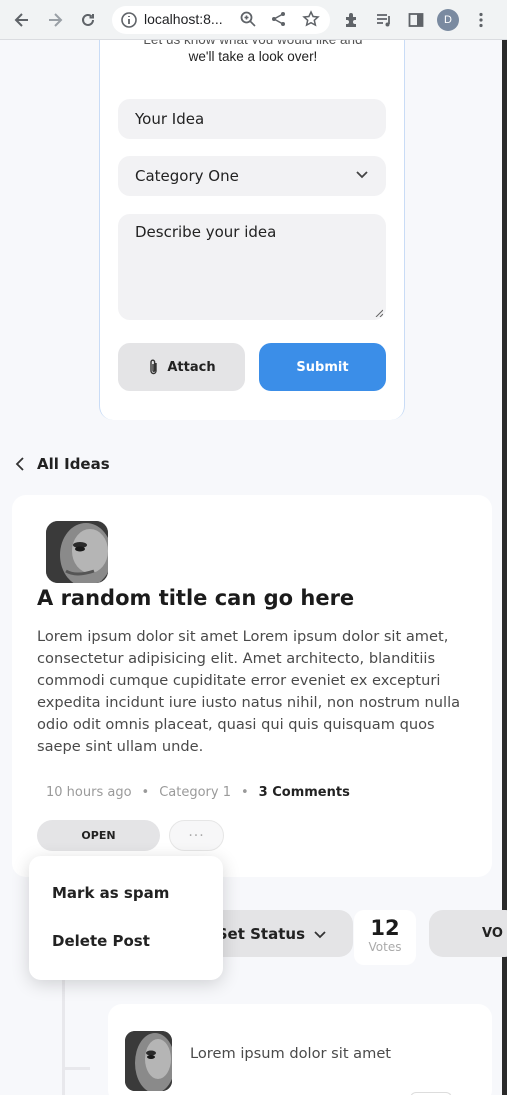 The image size is (507, 1095). Describe the element at coordinates (260, 933) in the screenshot. I see `set-status-label: Set Status` at that location.